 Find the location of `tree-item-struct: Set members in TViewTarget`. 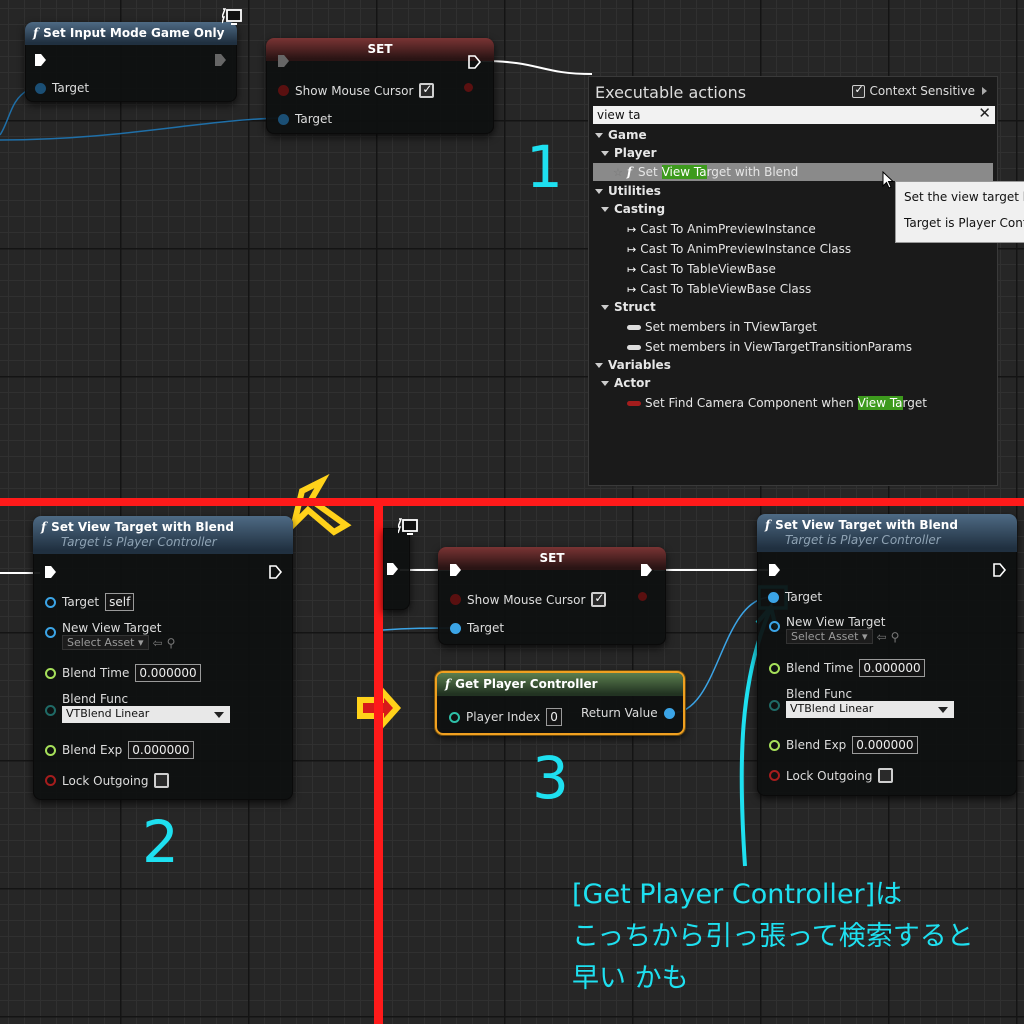

tree-item-struct: Set members in TViewTarget is located at coordinates (722, 327).